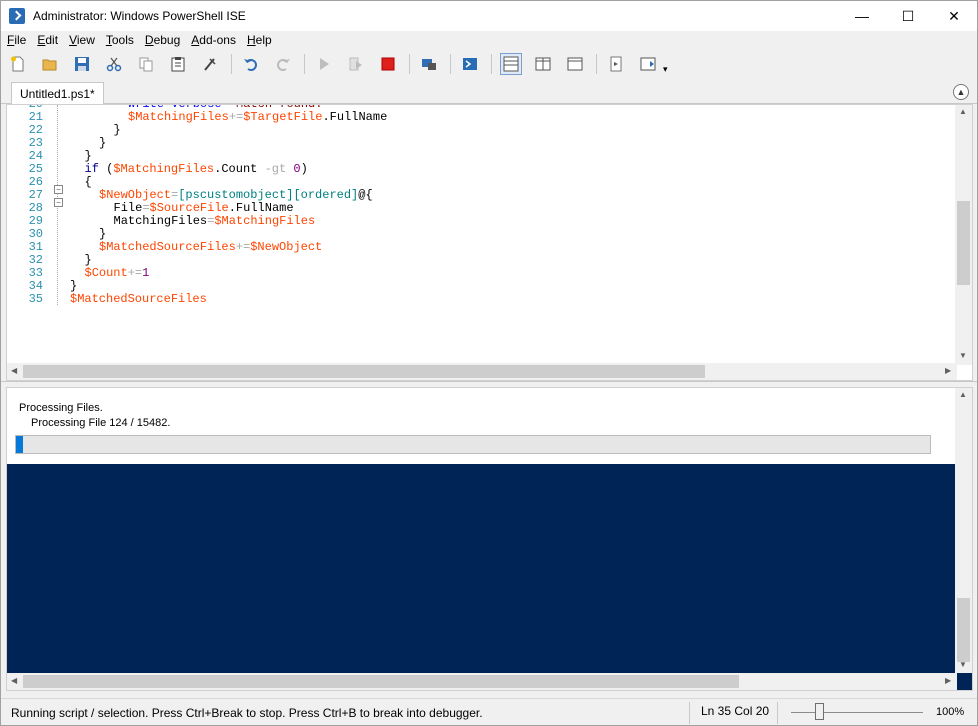 The height and width of the screenshot is (726, 978). What do you see at coordinates (251, 64) in the screenshot?
I see `undo-icon` at bounding box center [251, 64].